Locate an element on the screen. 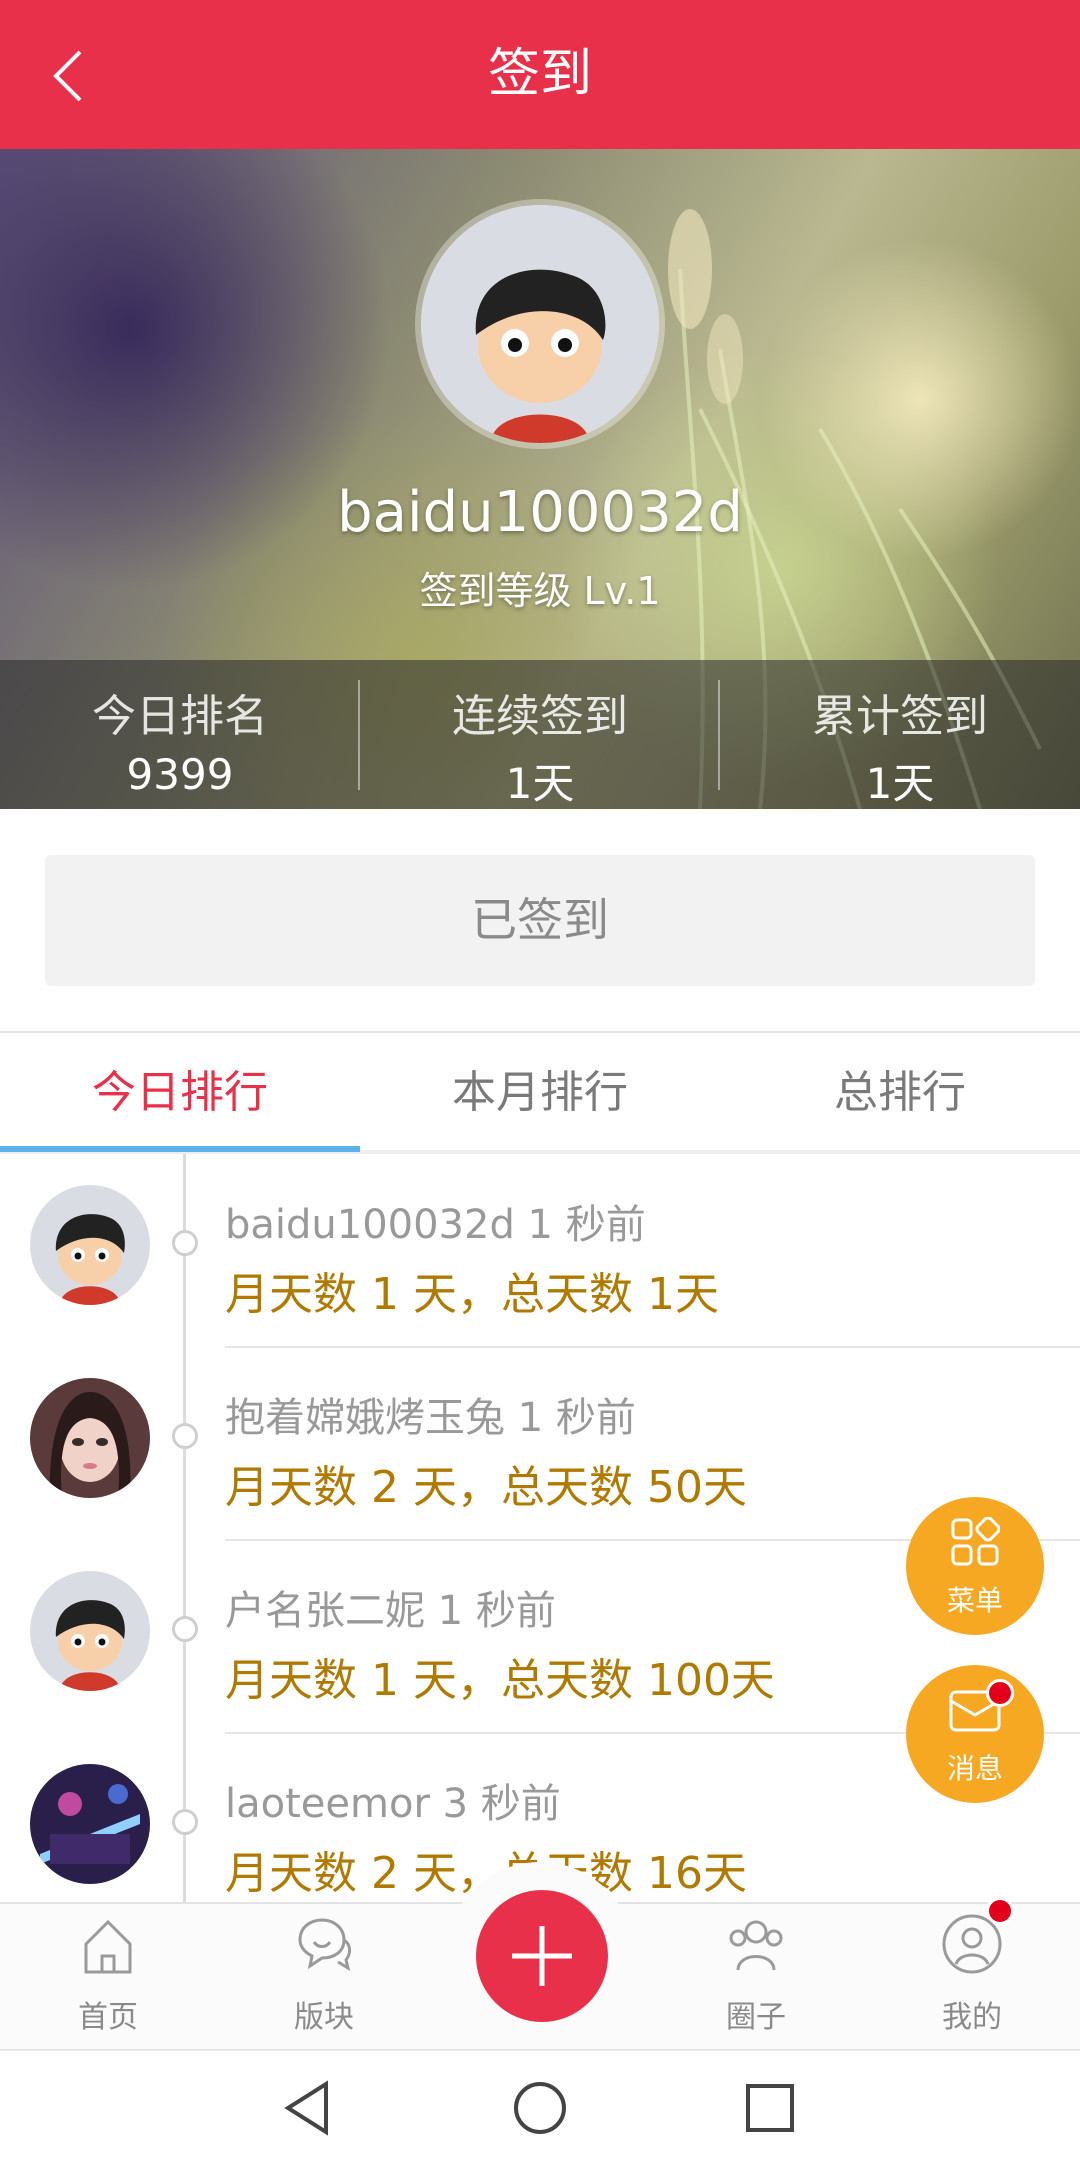  profile-badge is located at coordinates (1000, 1911).